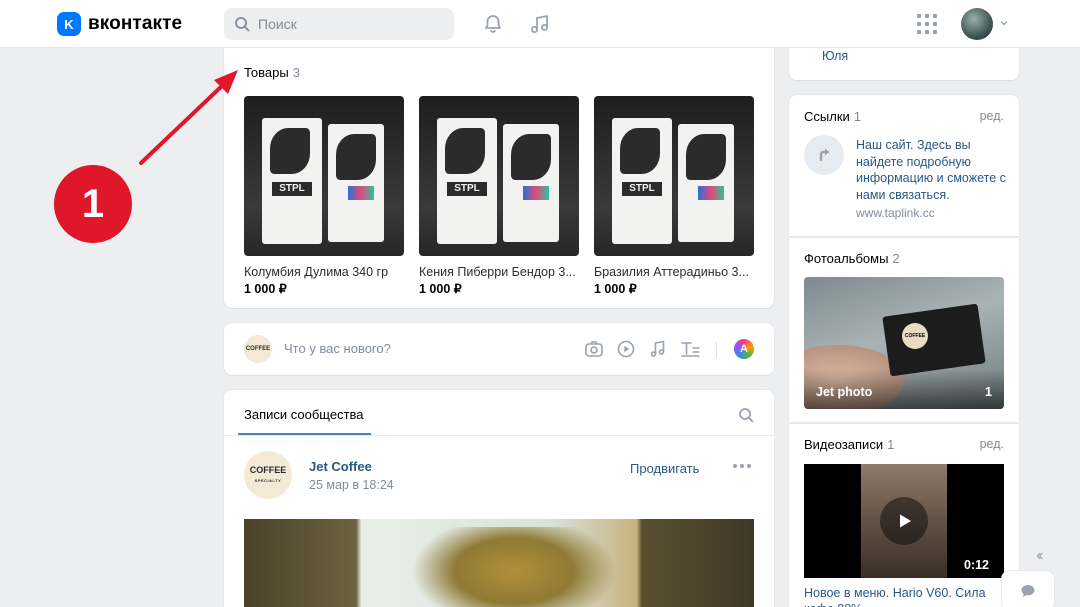  I want to click on link-arrow-icon, so click(824, 155).